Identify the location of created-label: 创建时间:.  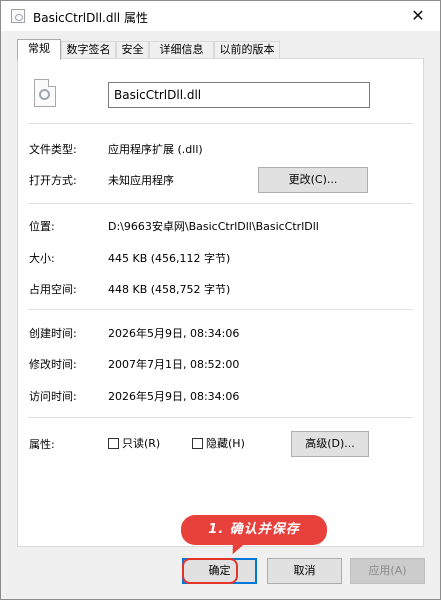
(53, 333).